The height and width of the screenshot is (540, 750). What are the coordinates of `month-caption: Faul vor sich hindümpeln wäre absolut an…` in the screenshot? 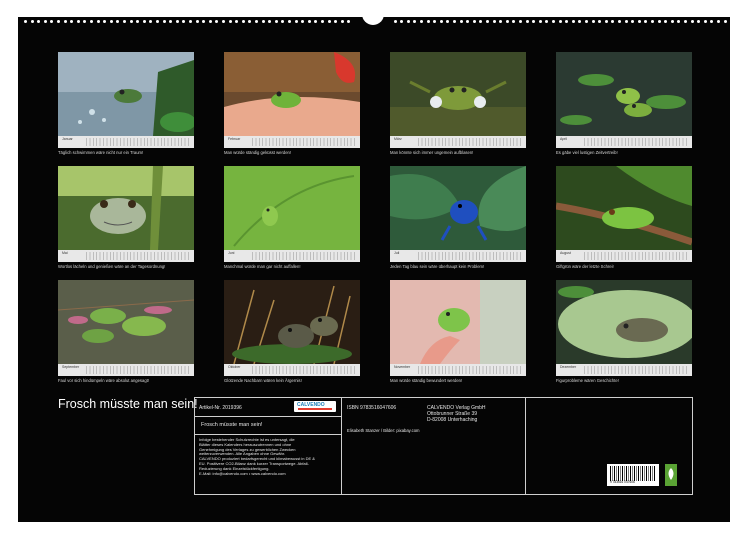 It's located at (104, 380).